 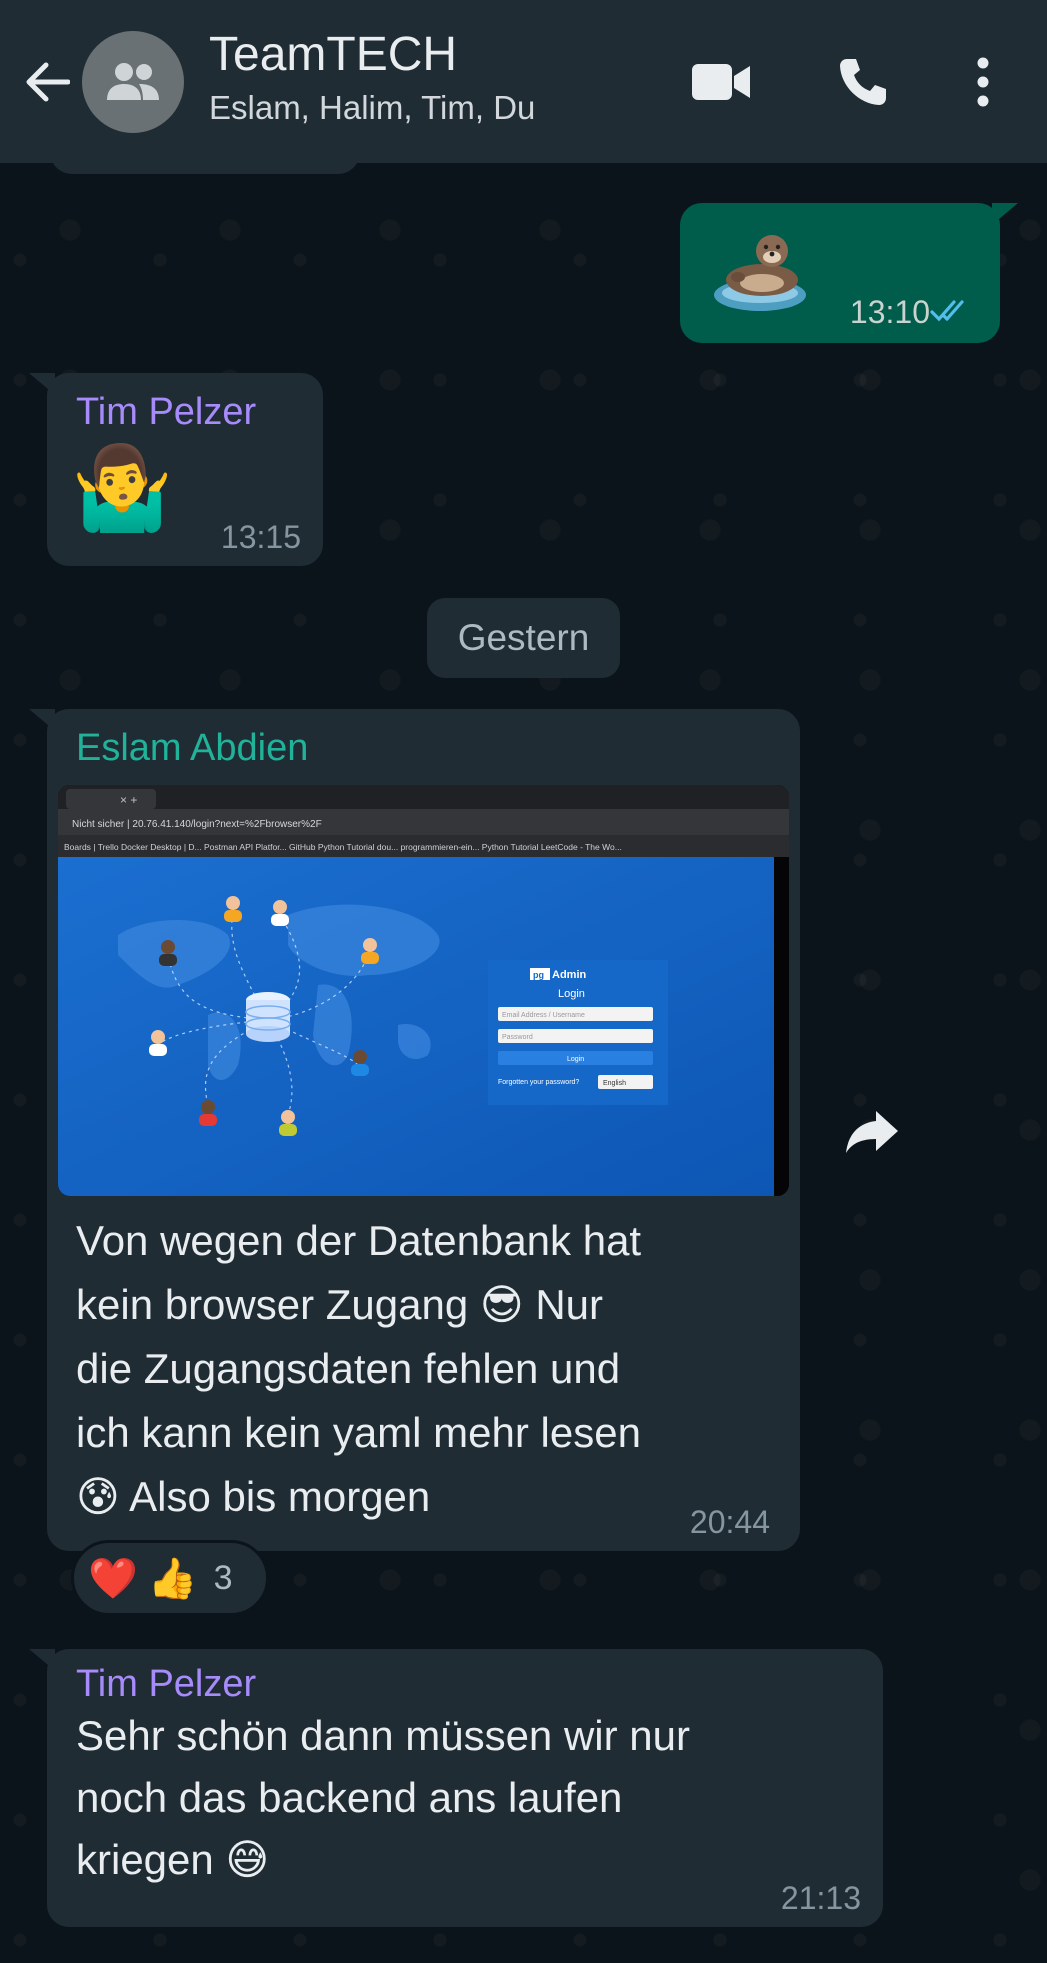 I want to click on heart-reaction: ❤️, so click(x=113, y=1578).